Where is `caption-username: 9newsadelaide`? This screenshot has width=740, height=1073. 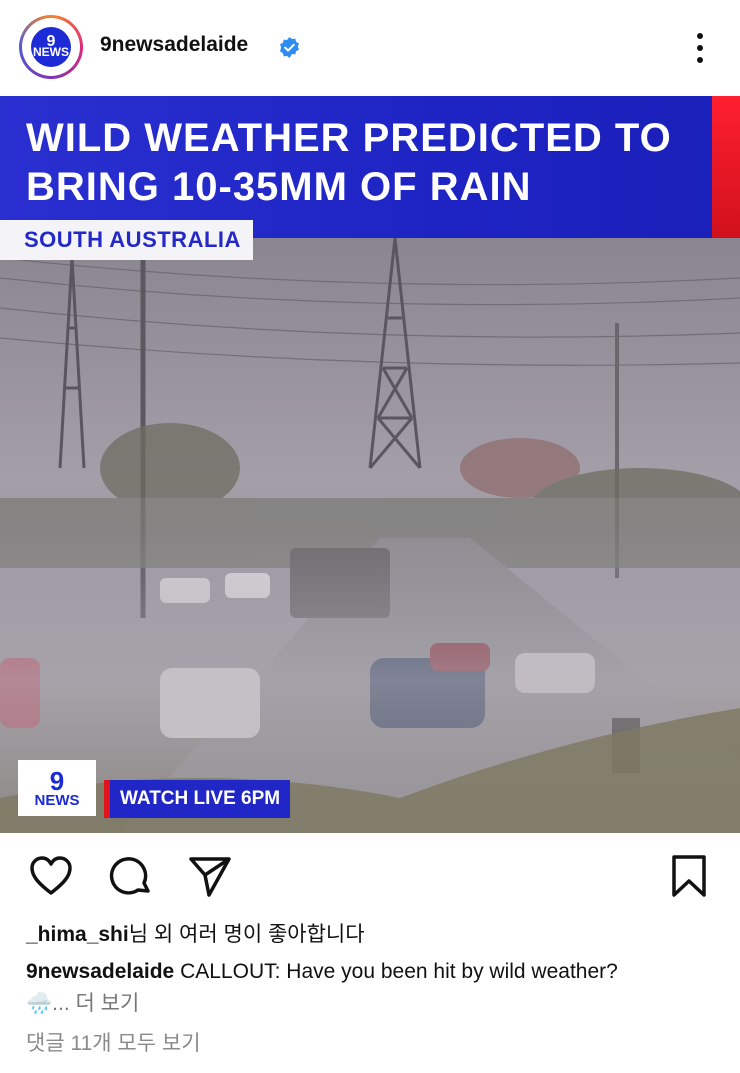 caption-username: 9newsadelaide is located at coordinates (100, 971).